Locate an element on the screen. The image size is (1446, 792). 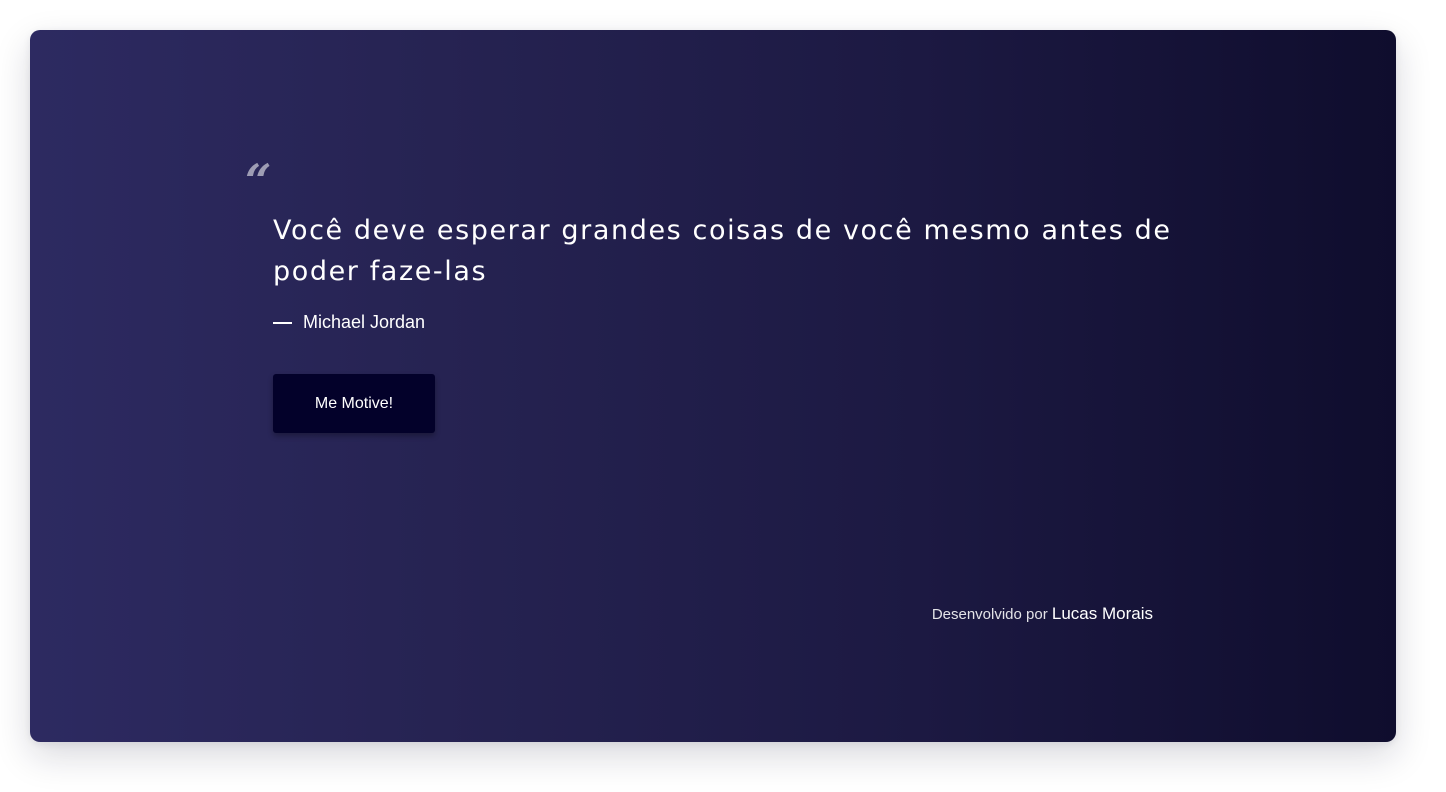
author-name: Michael Jordan is located at coordinates (364, 322).